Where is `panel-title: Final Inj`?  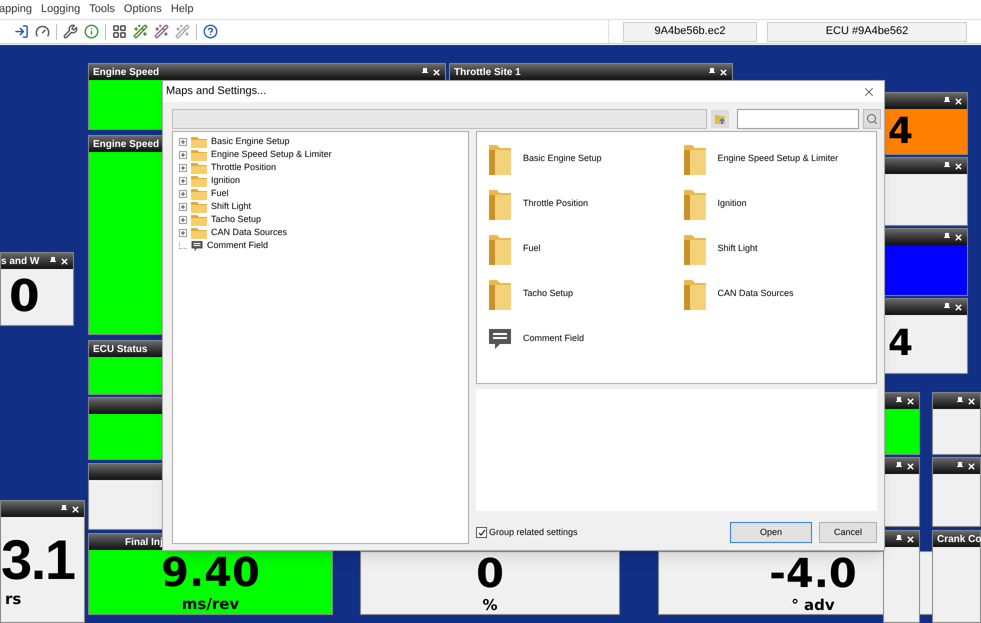 panel-title: Final Inj is located at coordinates (144, 543).